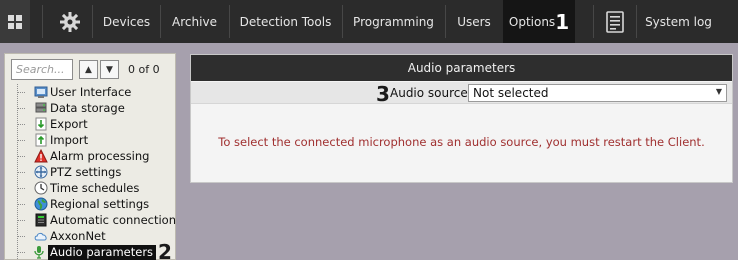 This screenshot has height=260, width=738. I want to click on sidebar-item-import: Import, so click(97, 140).